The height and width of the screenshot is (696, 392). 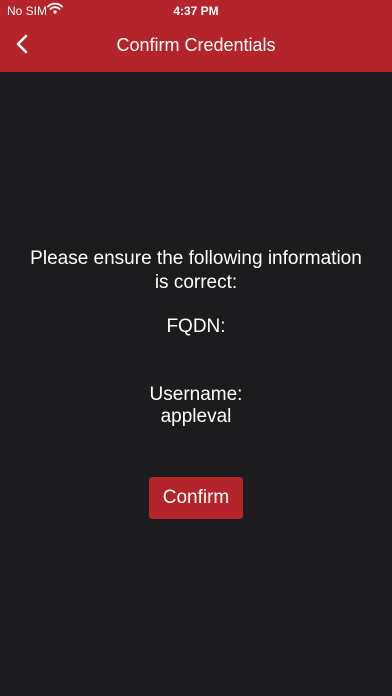 I want to click on status-bar: No SIM 4:37 PM, so click(x=196, y=11).